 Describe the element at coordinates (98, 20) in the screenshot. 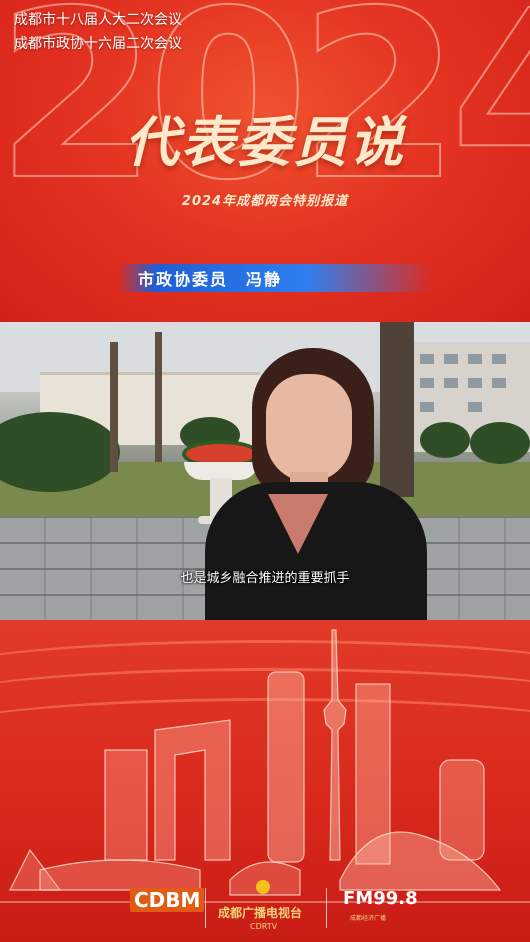

I see `meeting-line-1: 成都市十八届人大二次会议` at that location.